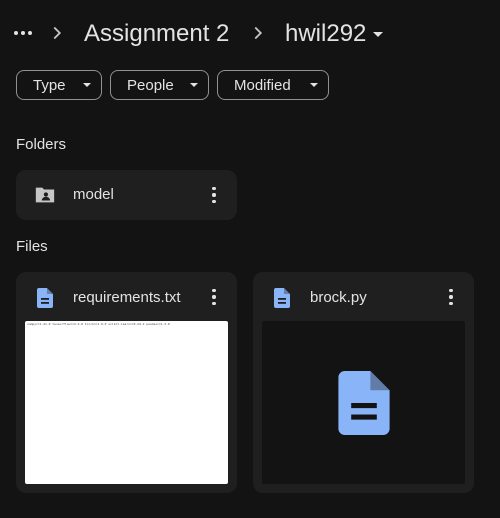 This screenshot has height=518, width=500. Describe the element at coordinates (126, 195) in the screenshot. I see `folder-card-model: model` at that location.